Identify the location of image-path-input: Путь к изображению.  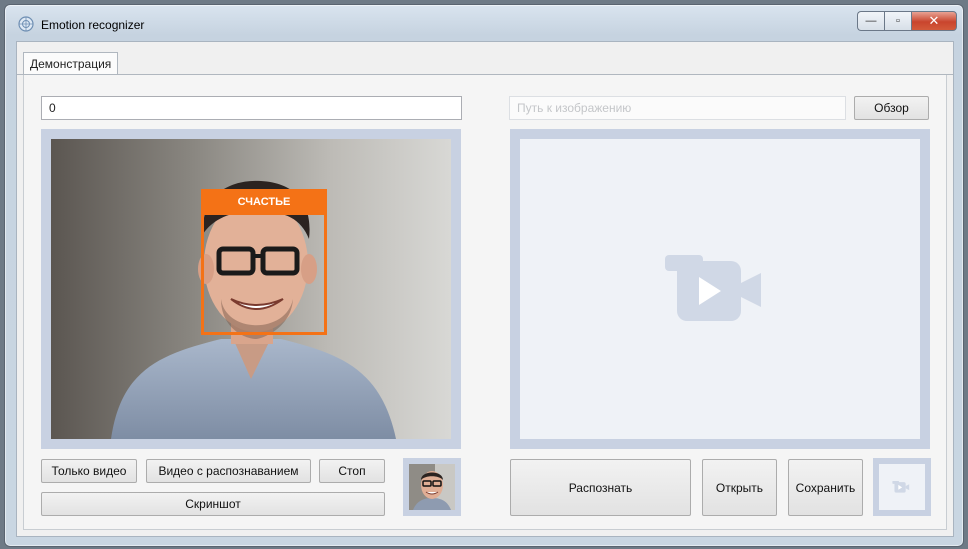
(677, 108).